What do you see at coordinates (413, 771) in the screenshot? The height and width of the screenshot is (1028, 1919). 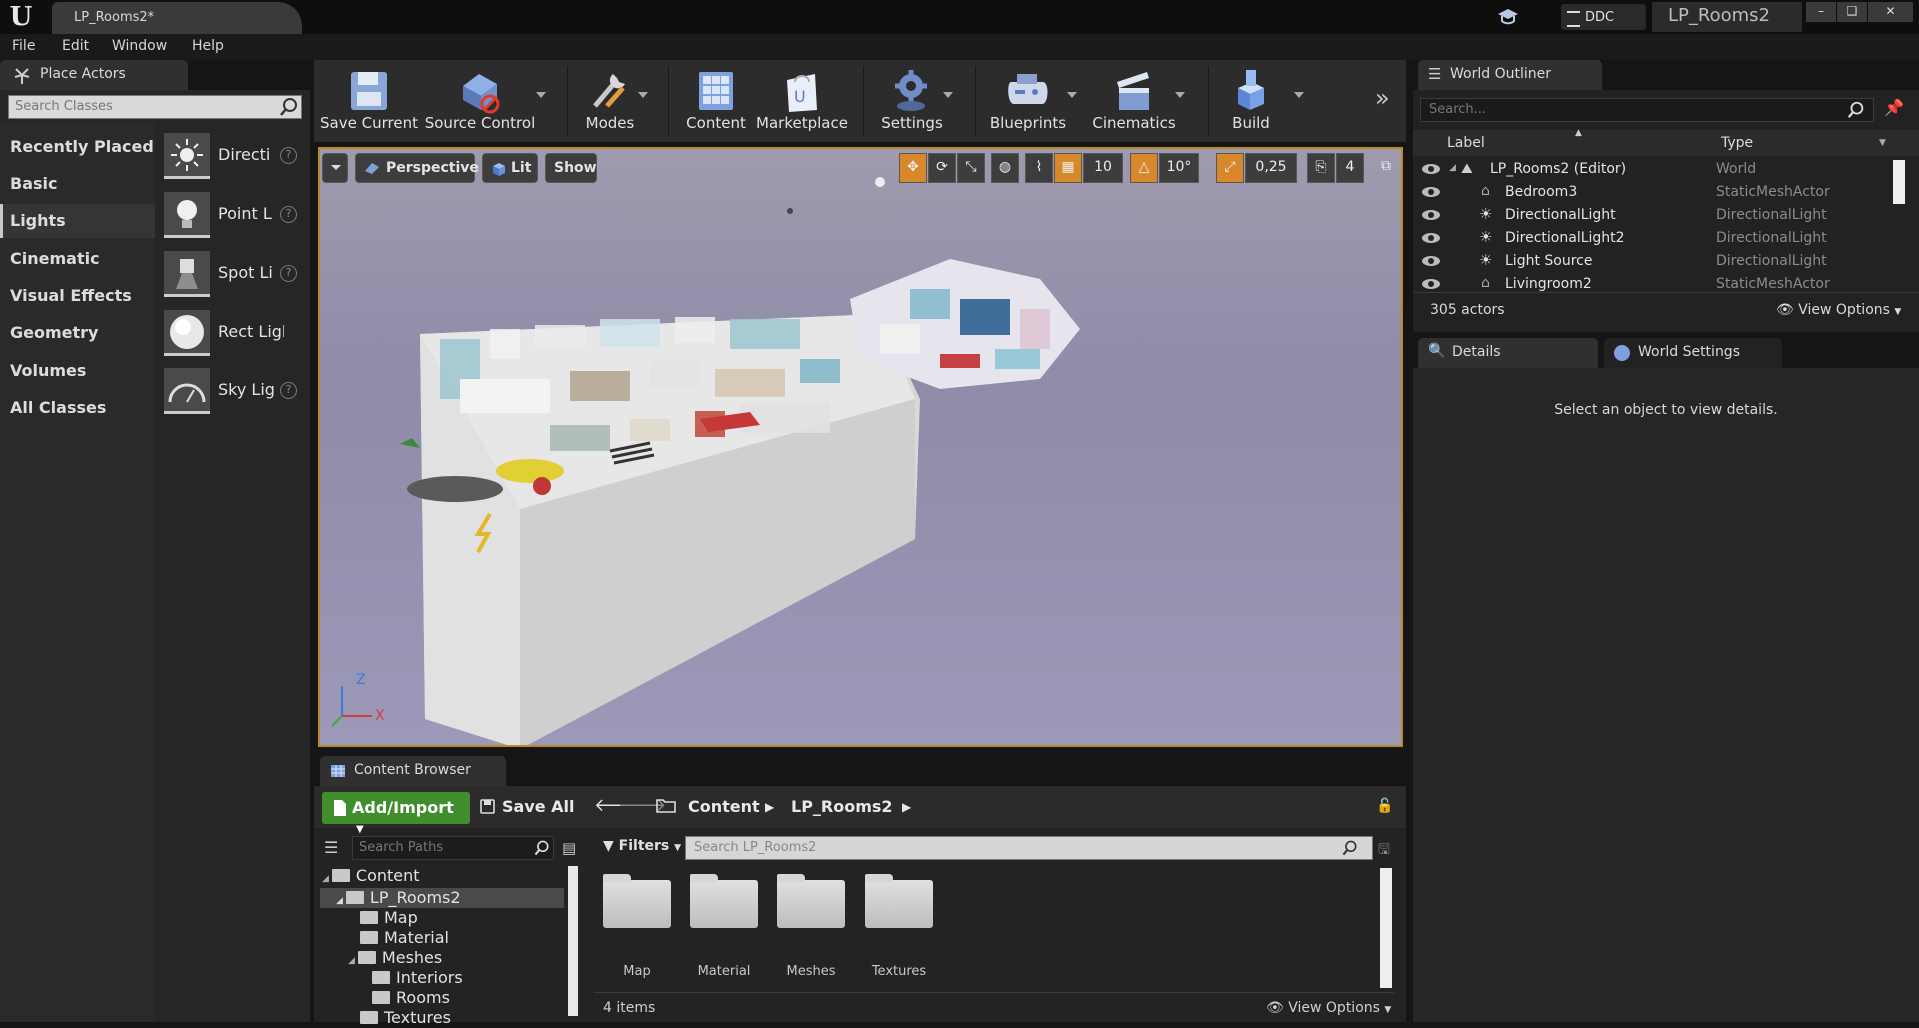 I see `content-browser-tab: Content Browser` at bounding box center [413, 771].